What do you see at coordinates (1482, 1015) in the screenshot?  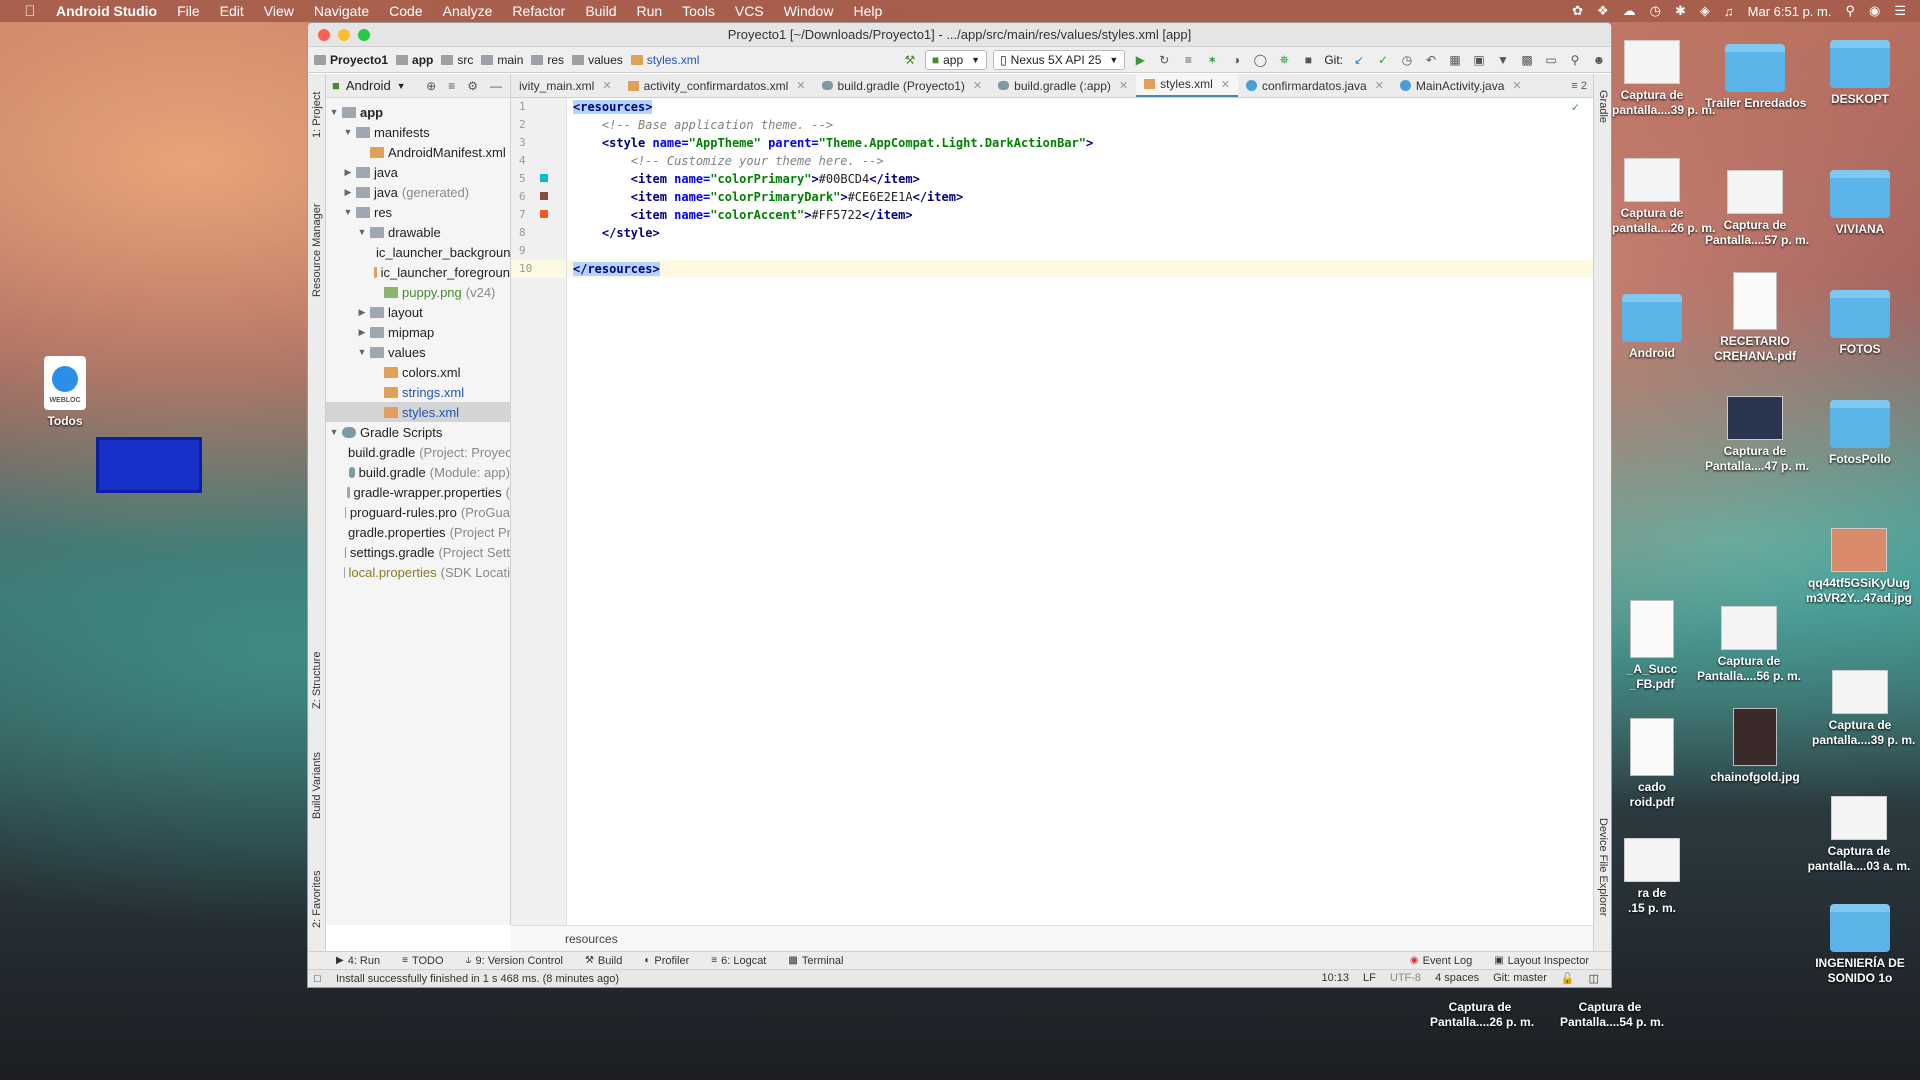 I see `desktop-icon-screenshot: Captura de Pantalla....26 p. m.` at bounding box center [1482, 1015].